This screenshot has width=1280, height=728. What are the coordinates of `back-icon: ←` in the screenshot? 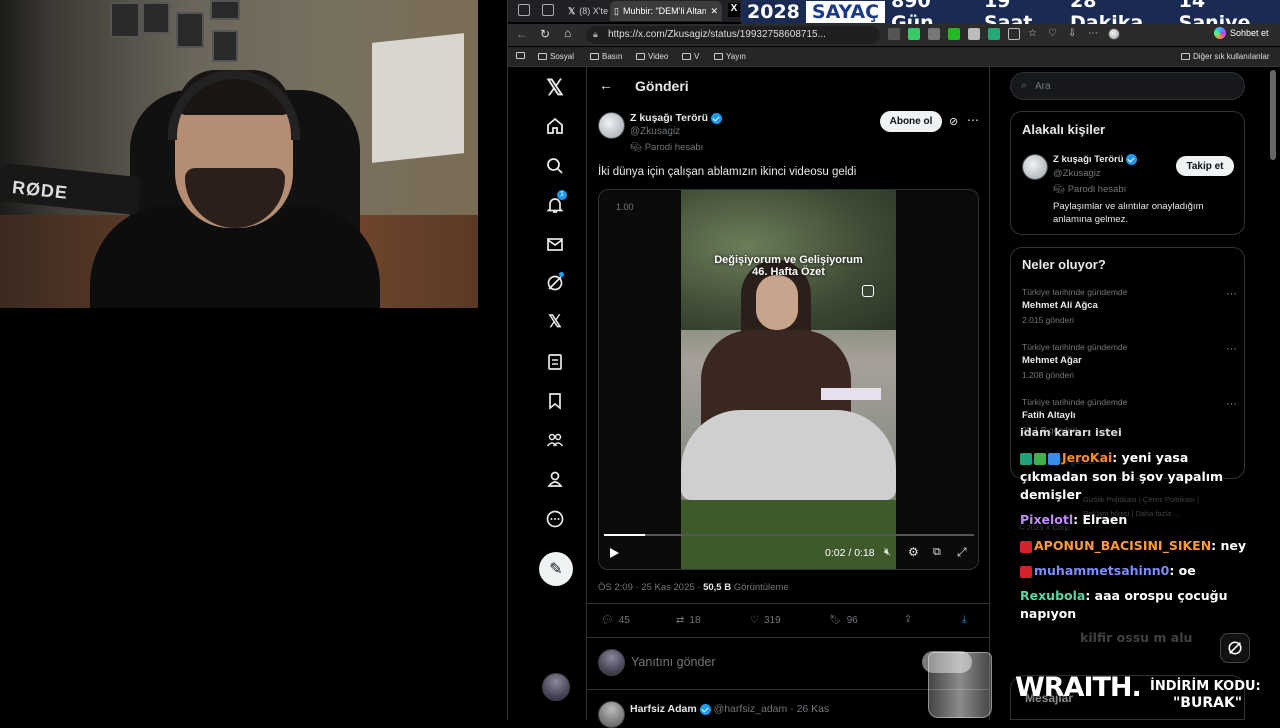 It's located at (522, 34).